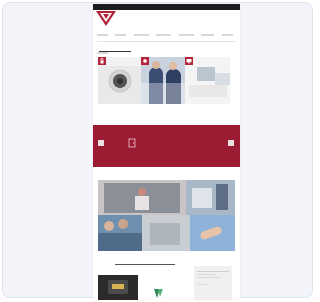 The image size is (320, 302). What do you see at coordinates (132, 143) in the screenshot?
I see `door-icon` at bounding box center [132, 143].